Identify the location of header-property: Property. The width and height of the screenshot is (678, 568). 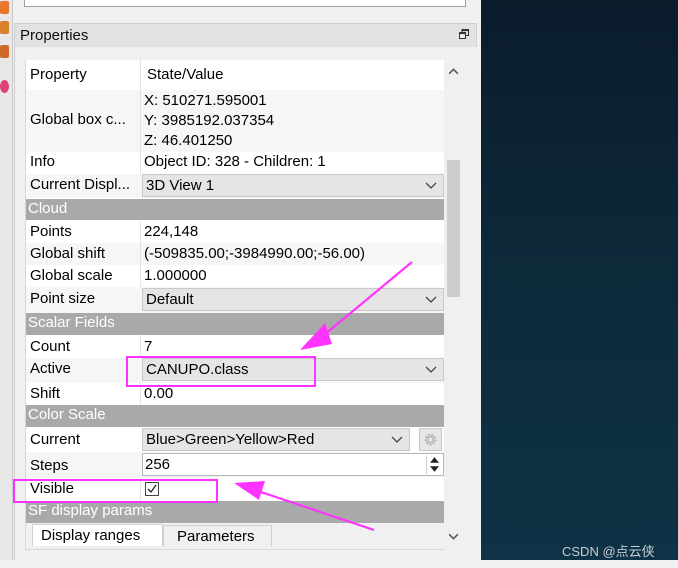
(83, 75).